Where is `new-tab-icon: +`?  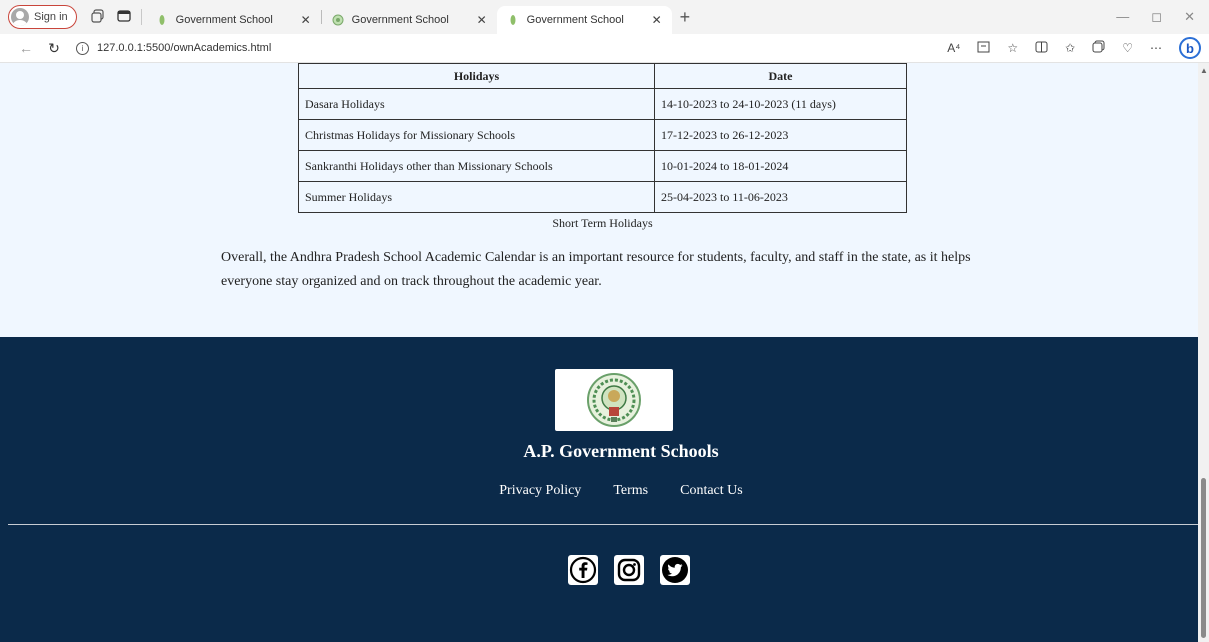
new-tab-icon: + is located at coordinates (685, 17).